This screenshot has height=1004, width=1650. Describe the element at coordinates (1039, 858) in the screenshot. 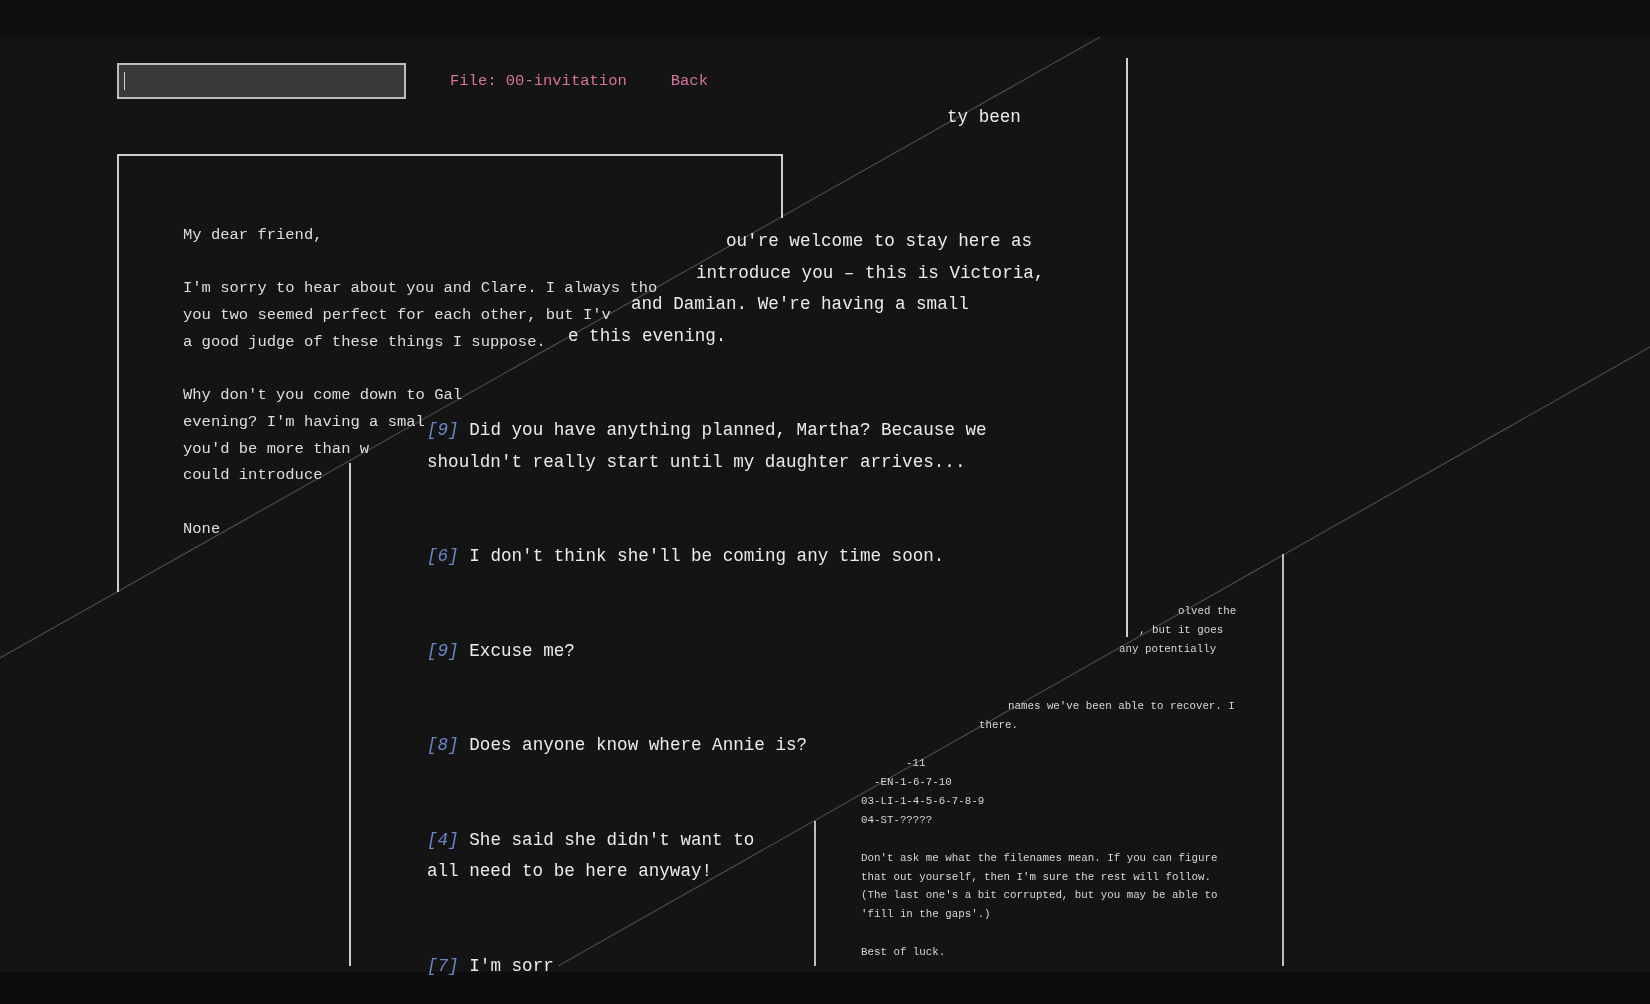

I see `note-line: Don't ask me what the filenames mean. If you can figure` at that location.